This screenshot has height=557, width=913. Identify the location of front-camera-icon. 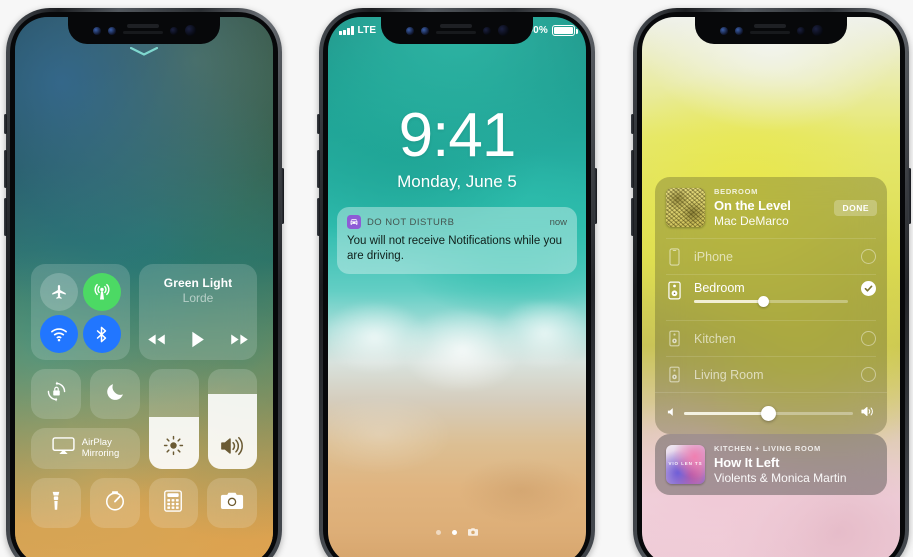
(96, 30).